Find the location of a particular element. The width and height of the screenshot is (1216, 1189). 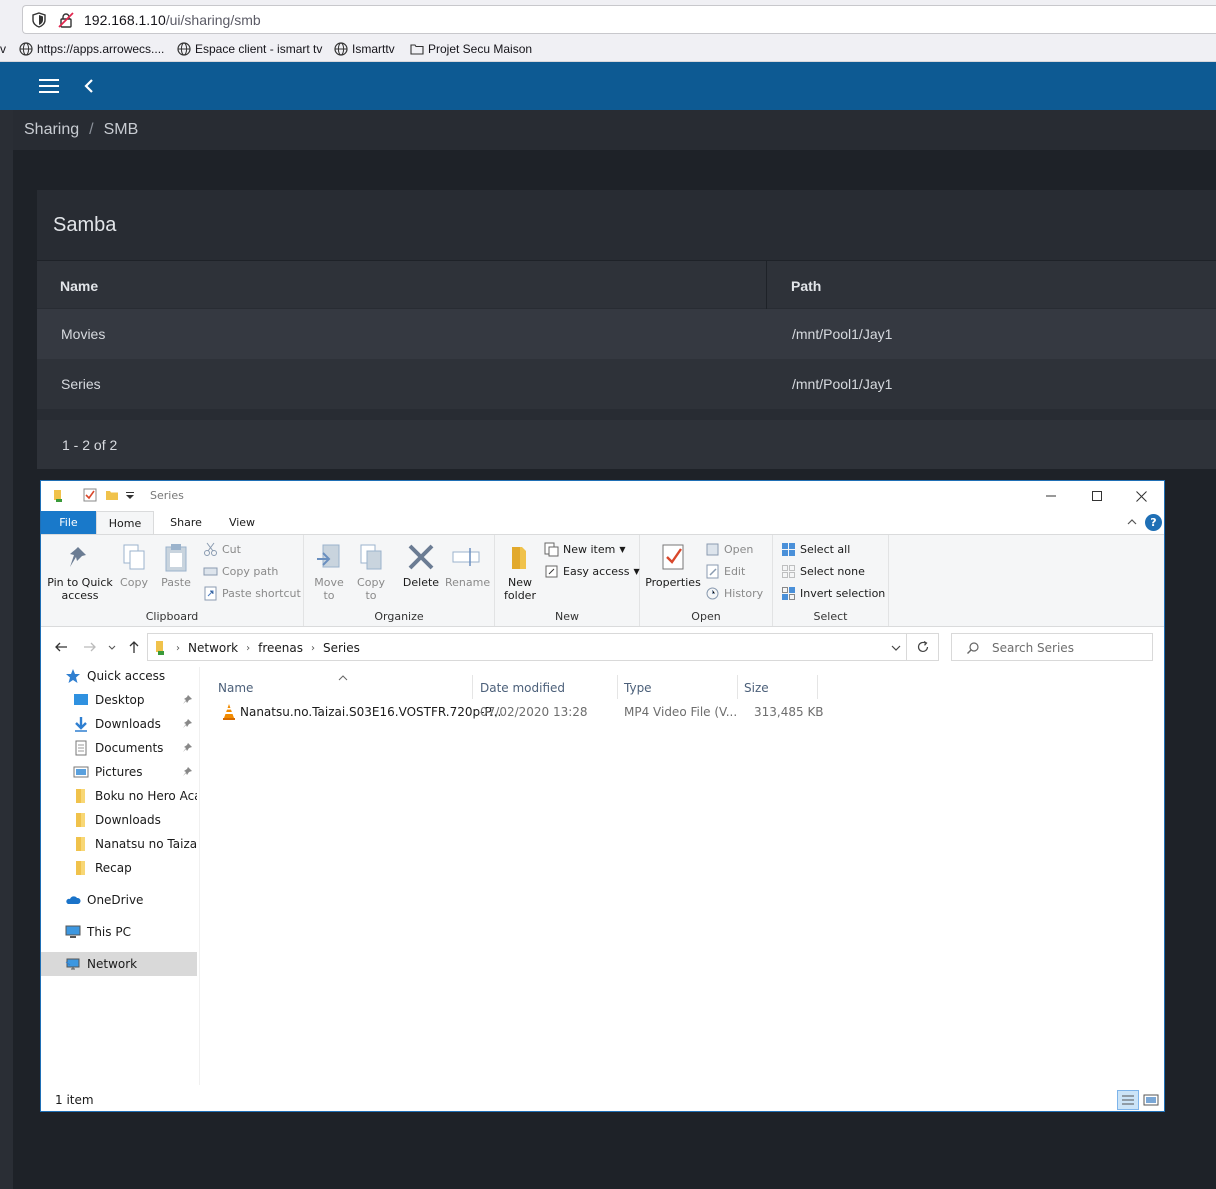

column-header-date: Date modified is located at coordinates (545, 687).